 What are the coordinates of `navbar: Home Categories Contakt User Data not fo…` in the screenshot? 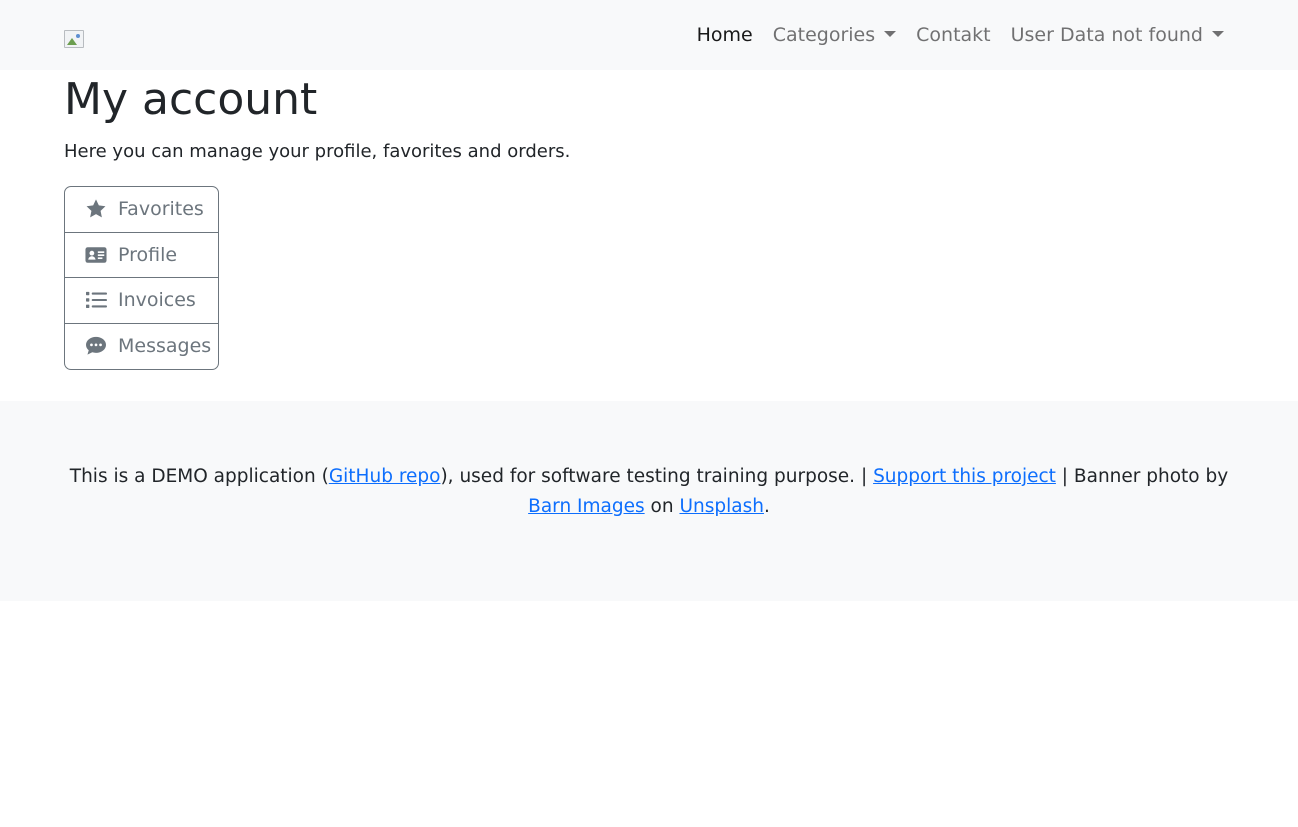 It's located at (649, 35).